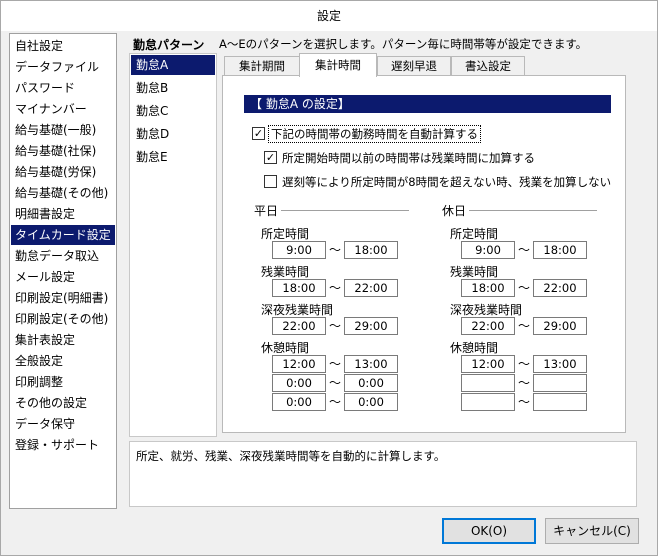 This screenshot has height=556, width=658. Describe the element at coordinates (299, 250) in the screenshot. I see `weekday-scheduled-start: 9:00` at that location.